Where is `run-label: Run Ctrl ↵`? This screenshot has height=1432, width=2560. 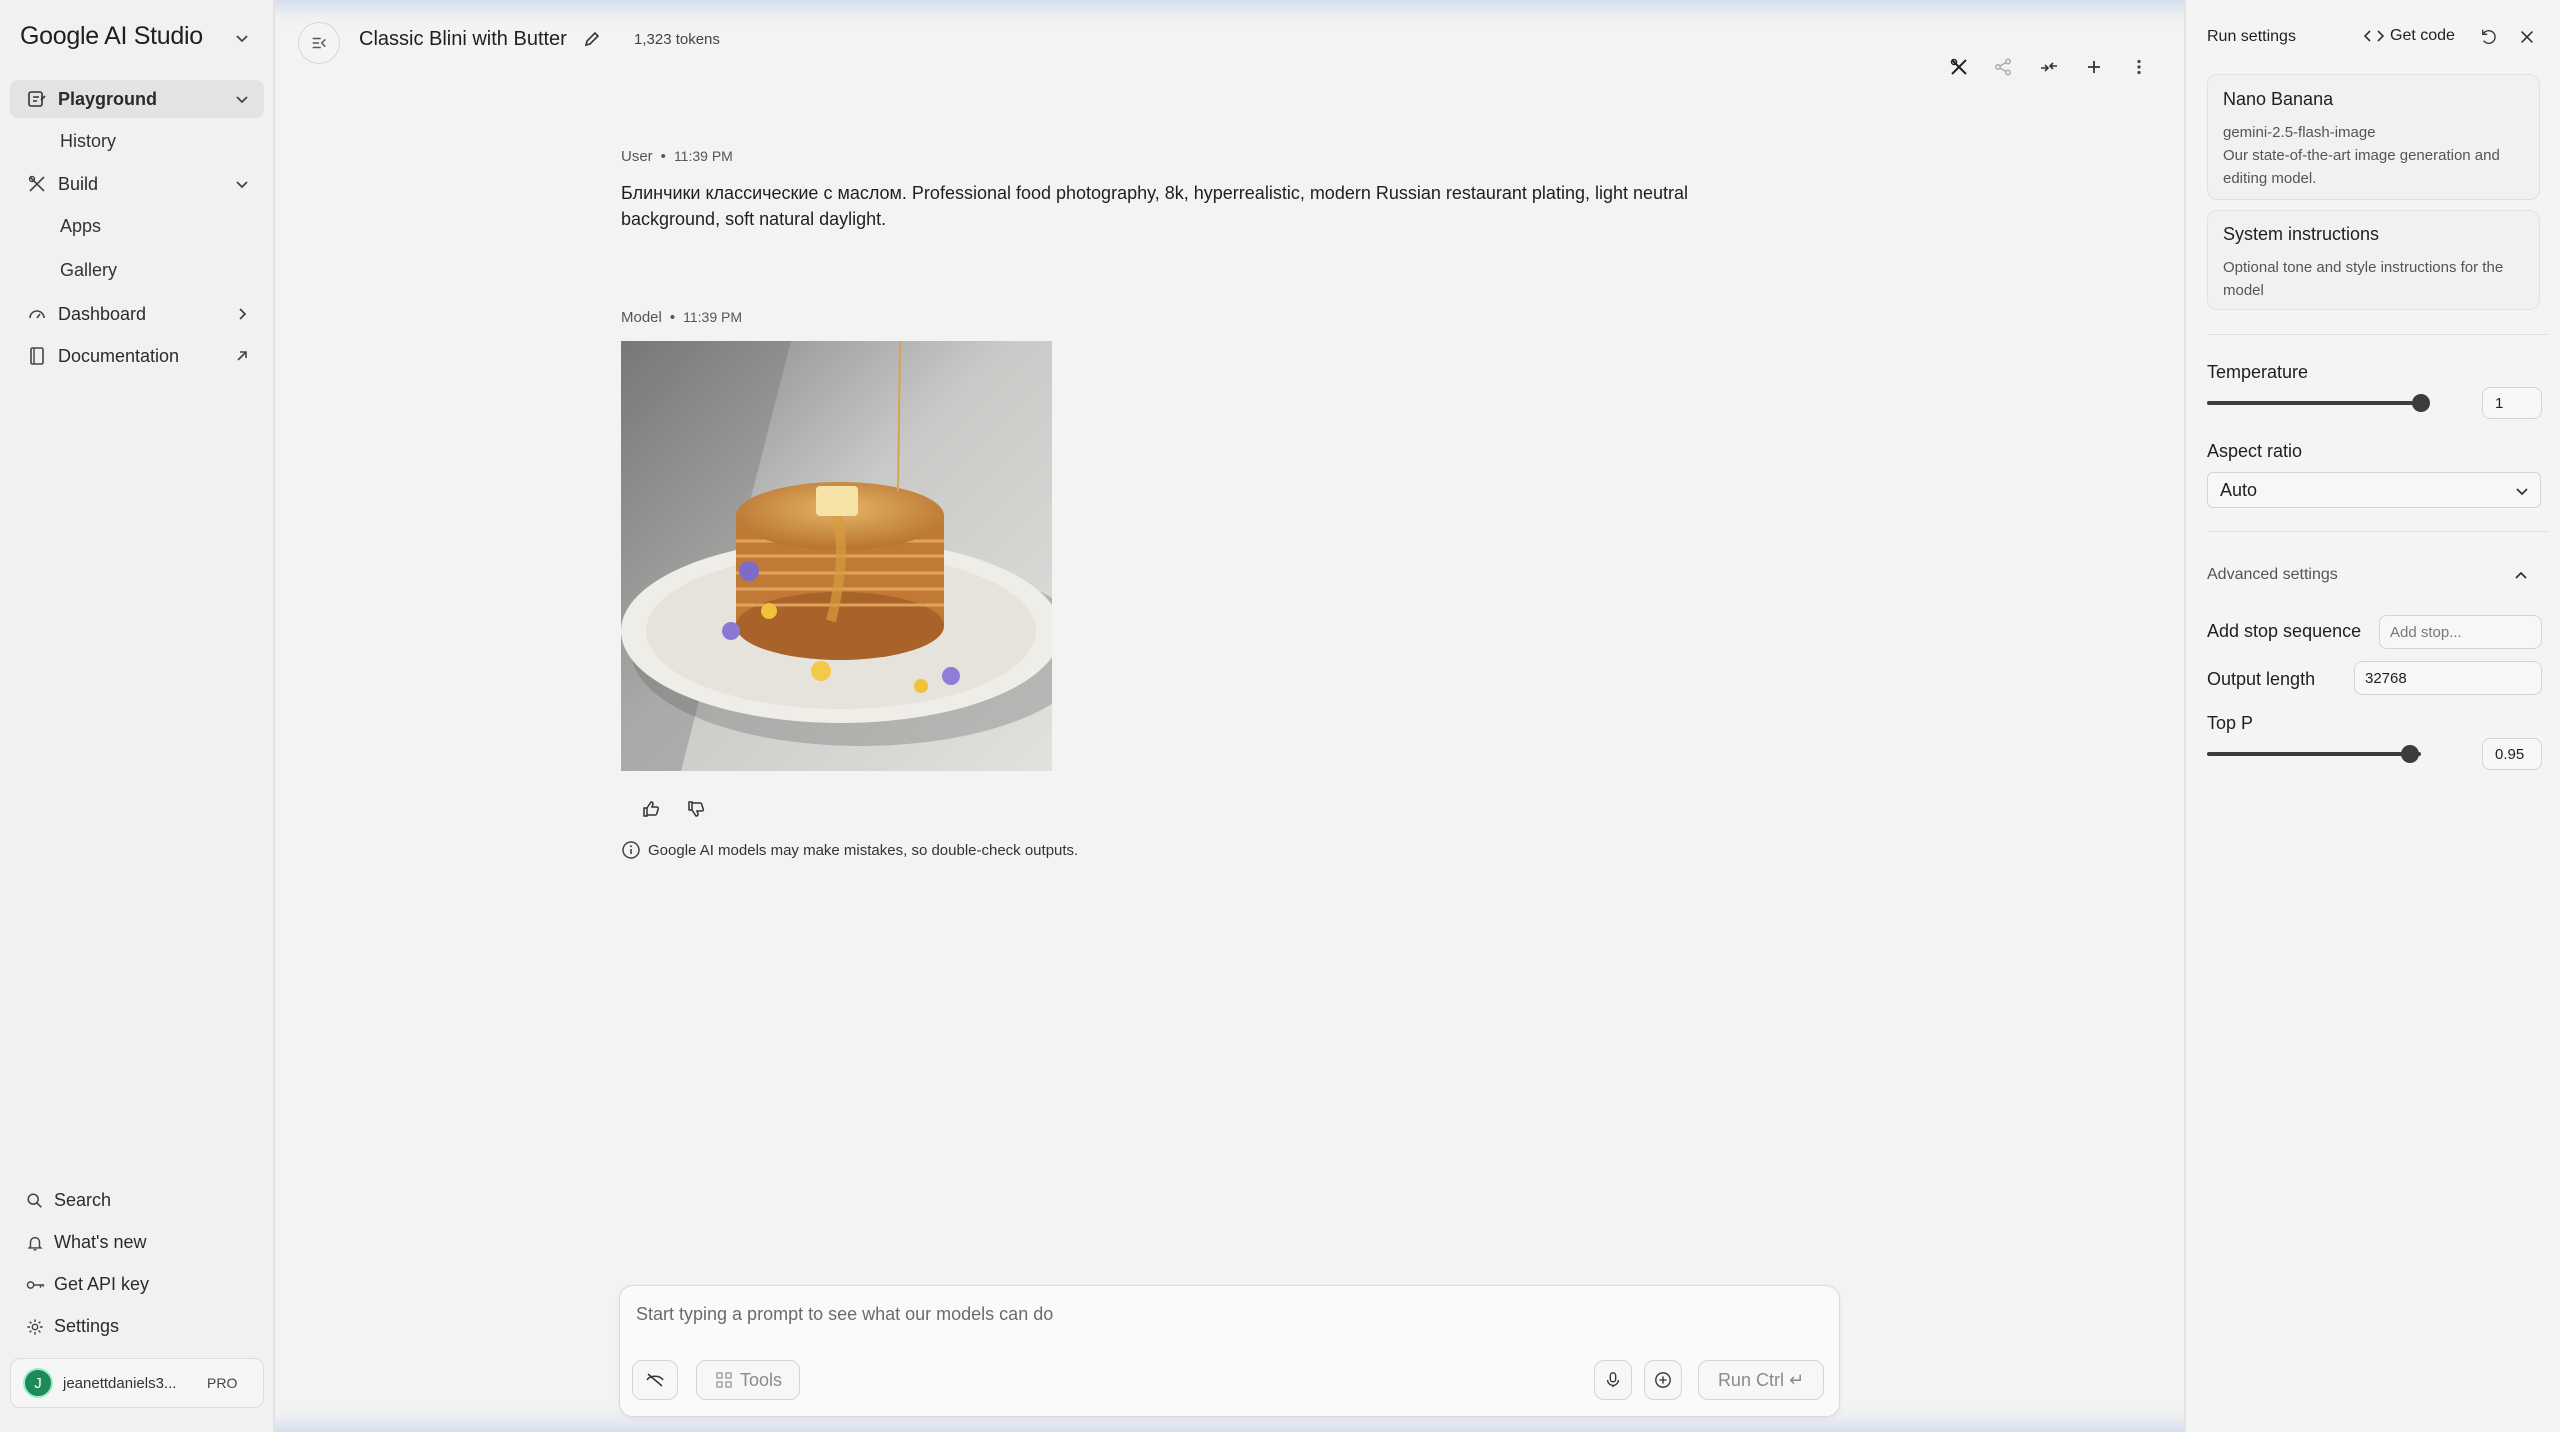 run-label: Run Ctrl ↵ is located at coordinates (1761, 1379).